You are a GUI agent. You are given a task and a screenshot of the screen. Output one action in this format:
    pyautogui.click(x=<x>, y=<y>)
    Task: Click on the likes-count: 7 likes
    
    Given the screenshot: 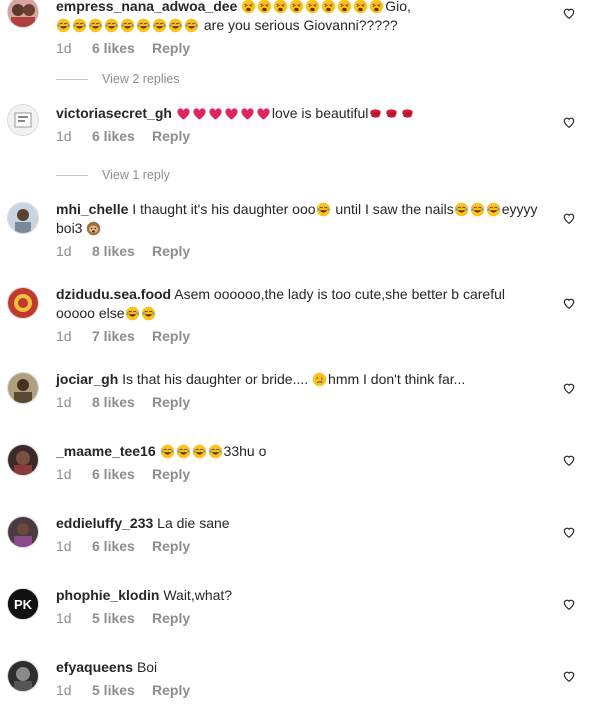 What is the action you would take?
    pyautogui.click(x=122, y=336)
    